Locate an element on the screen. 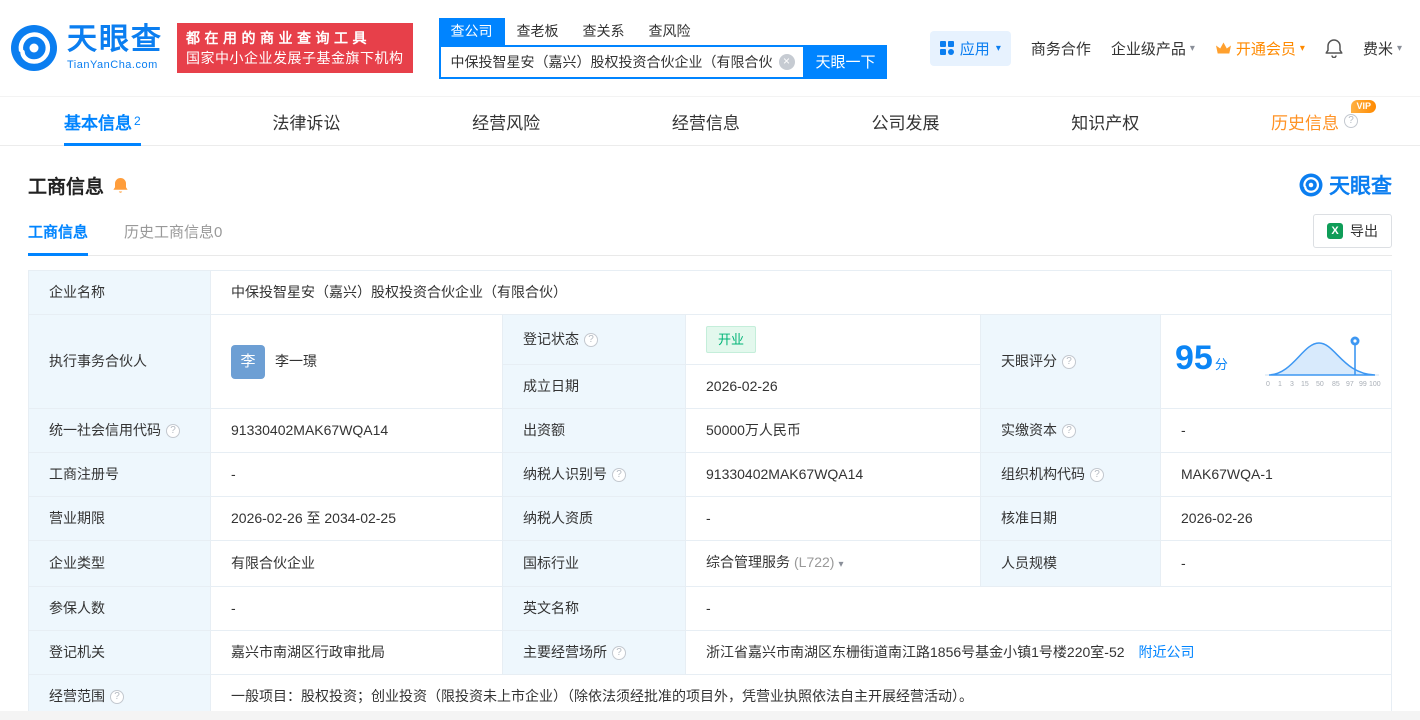 This screenshot has width=1420, height=720. english-name-value: - is located at coordinates (1038, 608).